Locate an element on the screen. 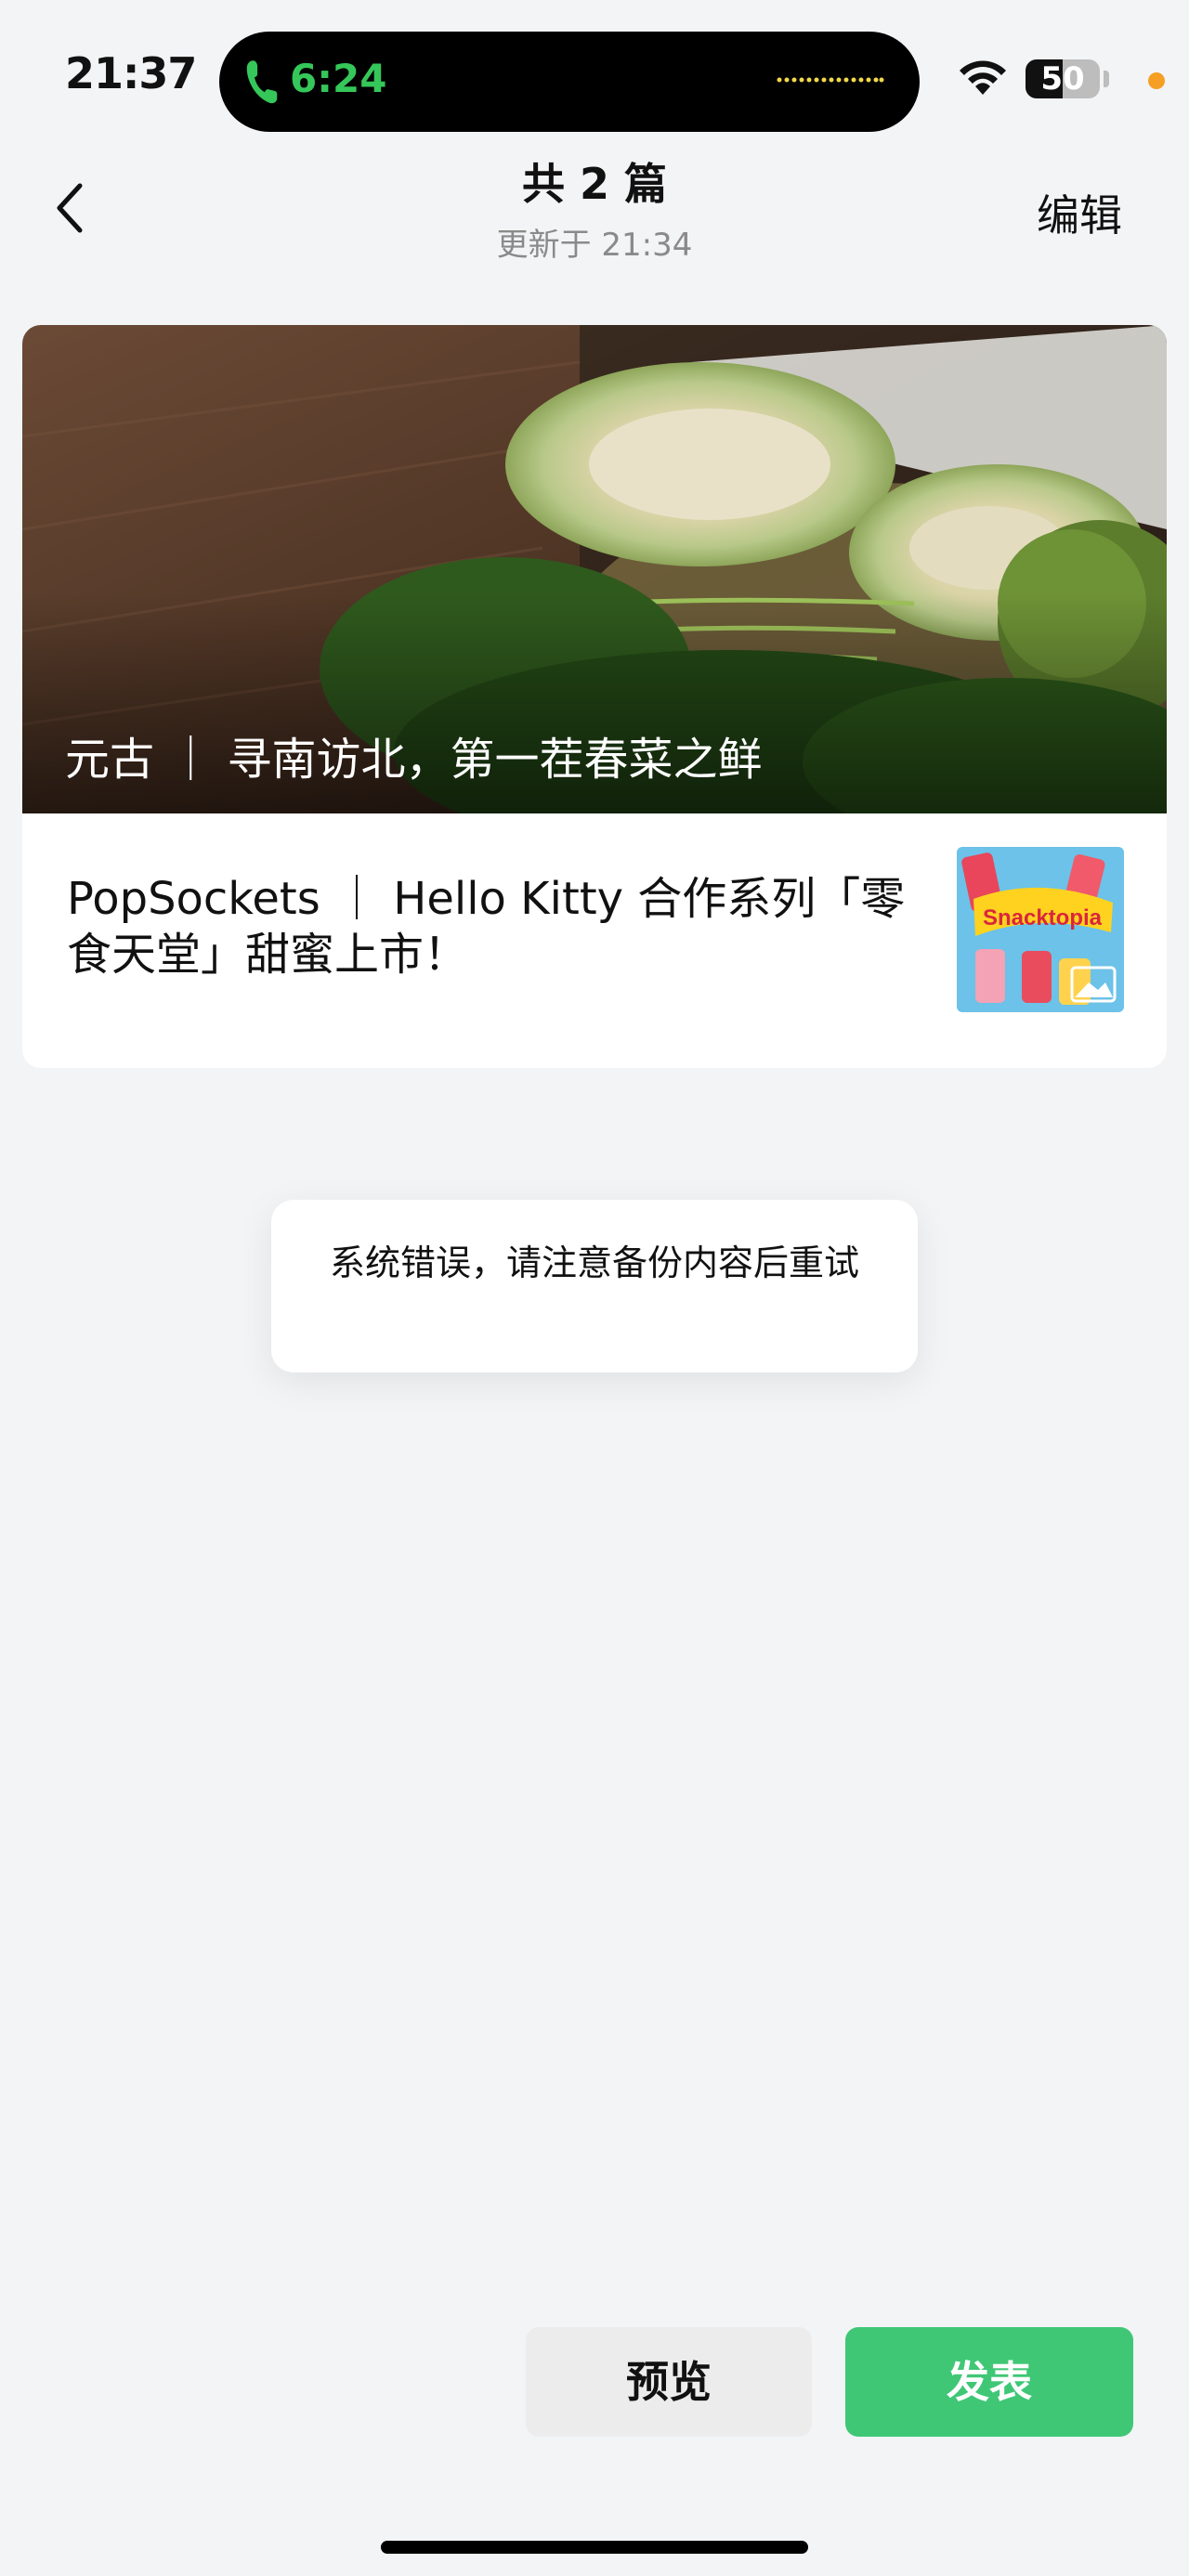 The width and height of the screenshot is (1189, 2576). article-thumbnail: Snacktopia is located at coordinates (1041, 929).